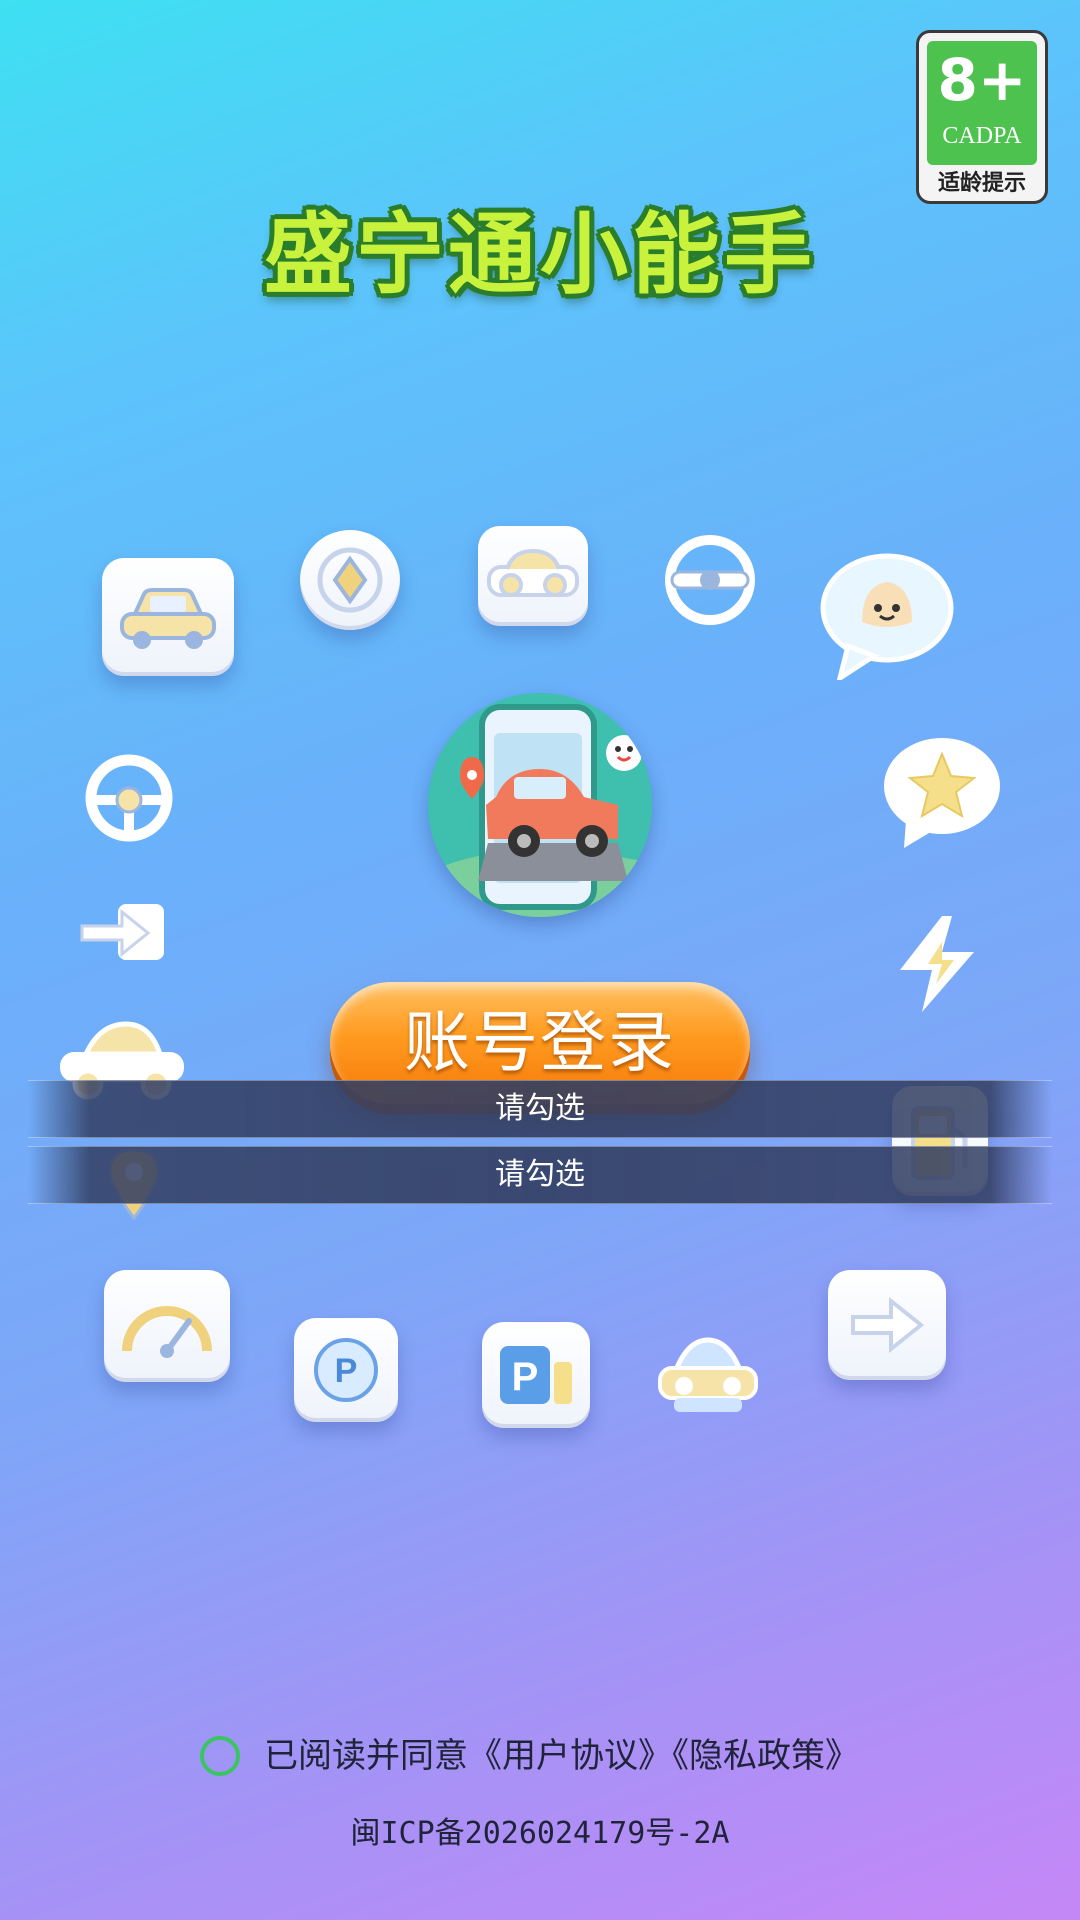 The width and height of the screenshot is (1080, 1920). I want to click on shield-badge-icon, so click(350, 580).